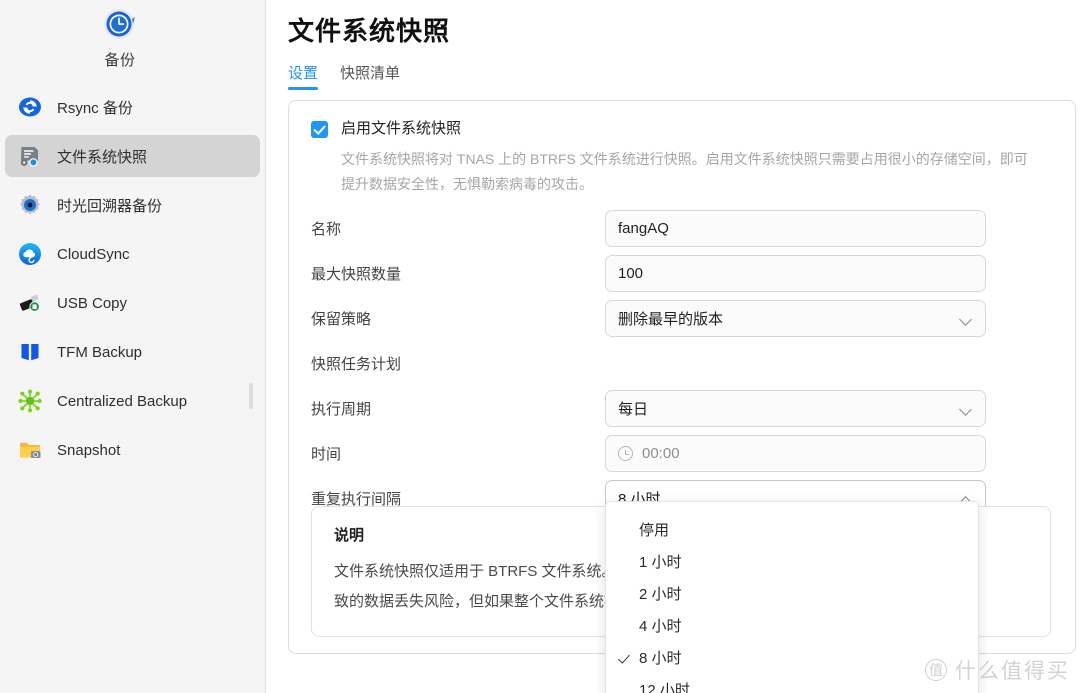 Image resolution: width=1080 pixels, height=693 pixels. What do you see at coordinates (89, 450) in the screenshot?
I see `sidebar-item-label: Snapshot` at bounding box center [89, 450].